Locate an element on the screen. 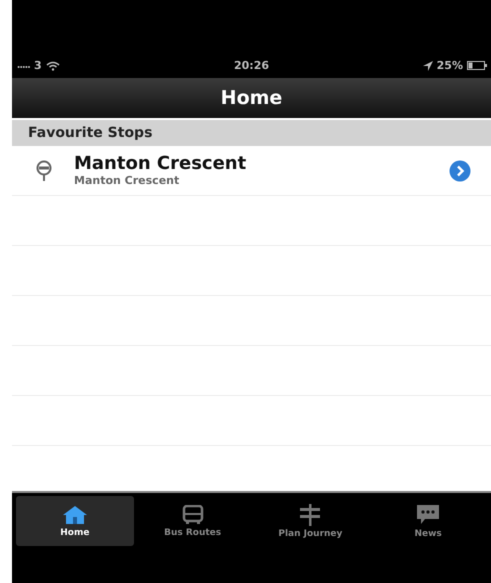 The height and width of the screenshot is (583, 491). stop-name: Manton Crescent is located at coordinates (161, 164).